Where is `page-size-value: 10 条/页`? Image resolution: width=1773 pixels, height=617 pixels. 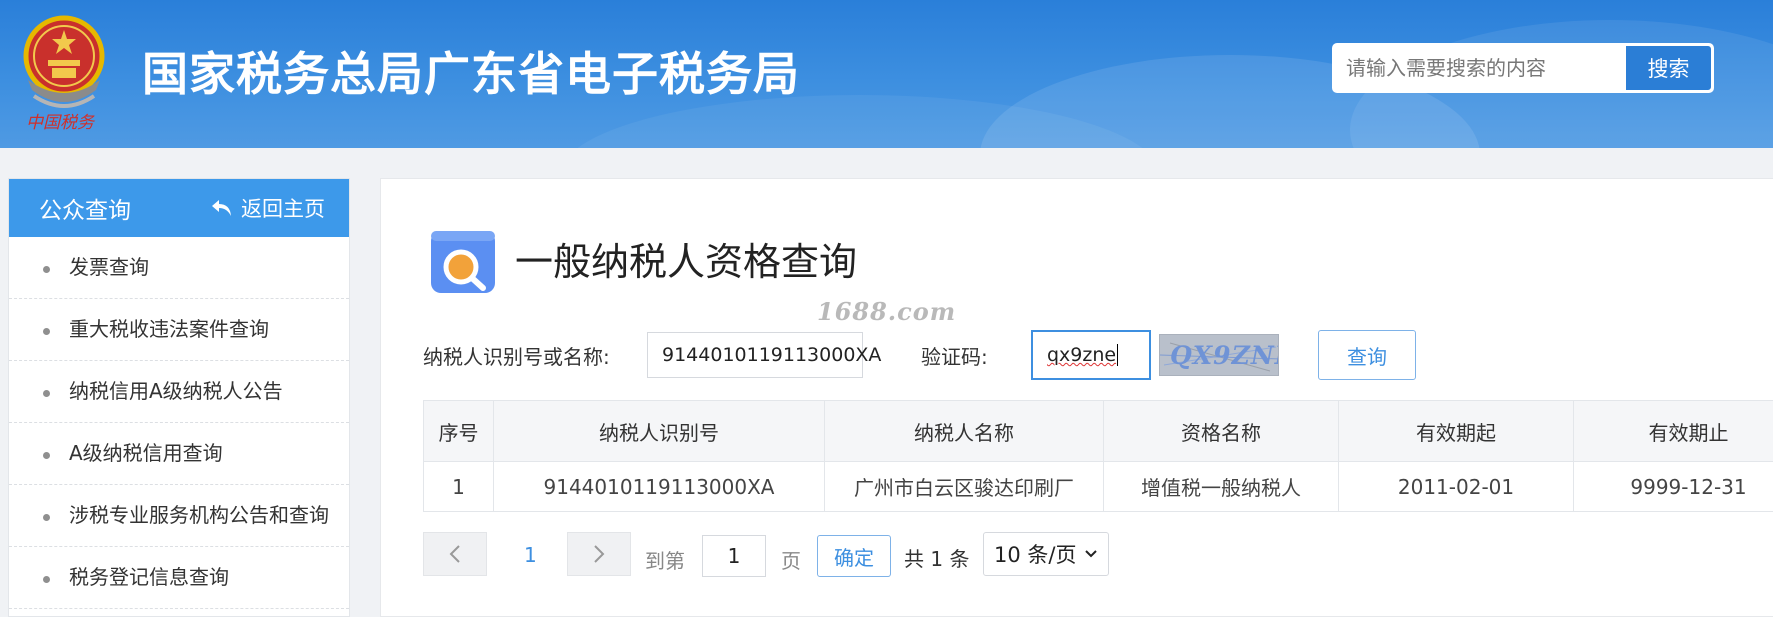 page-size-value: 10 条/页 is located at coordinates (1035, 555).